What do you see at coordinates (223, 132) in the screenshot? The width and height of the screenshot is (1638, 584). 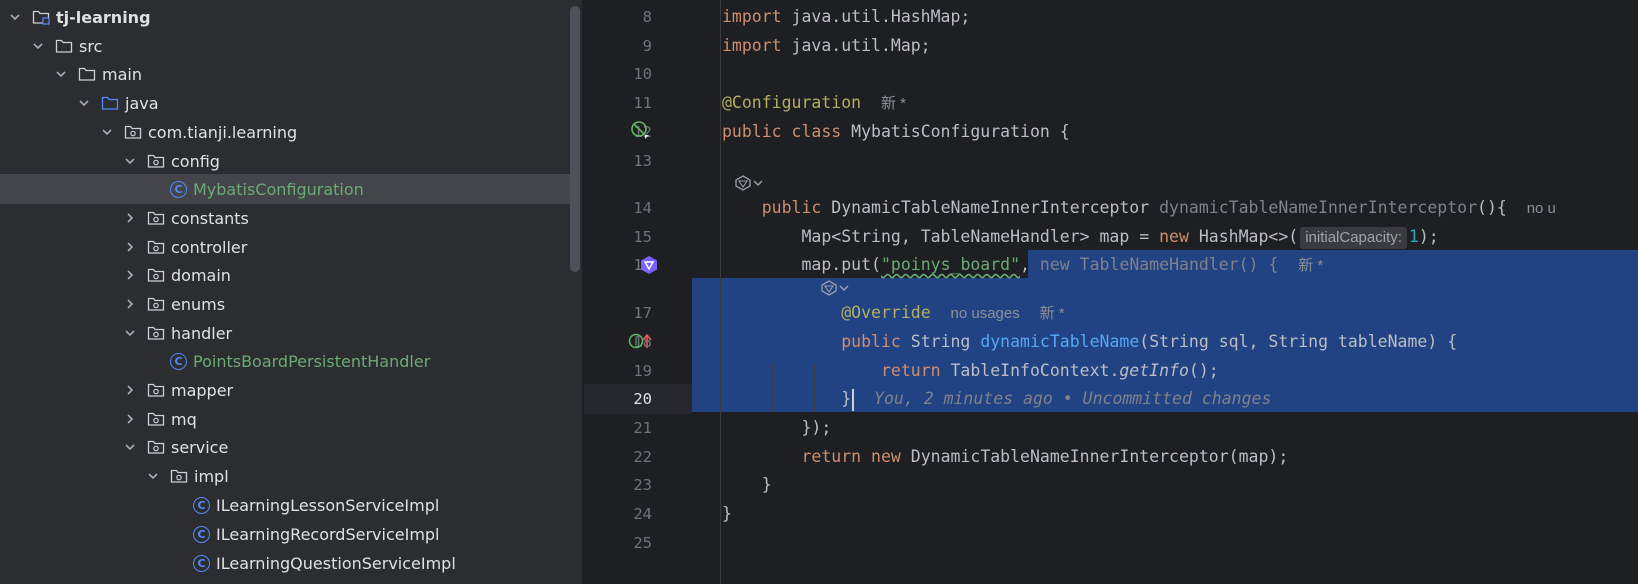 I see `tree-item-label: com.tianji.learning` at bounding box center [223, 132].